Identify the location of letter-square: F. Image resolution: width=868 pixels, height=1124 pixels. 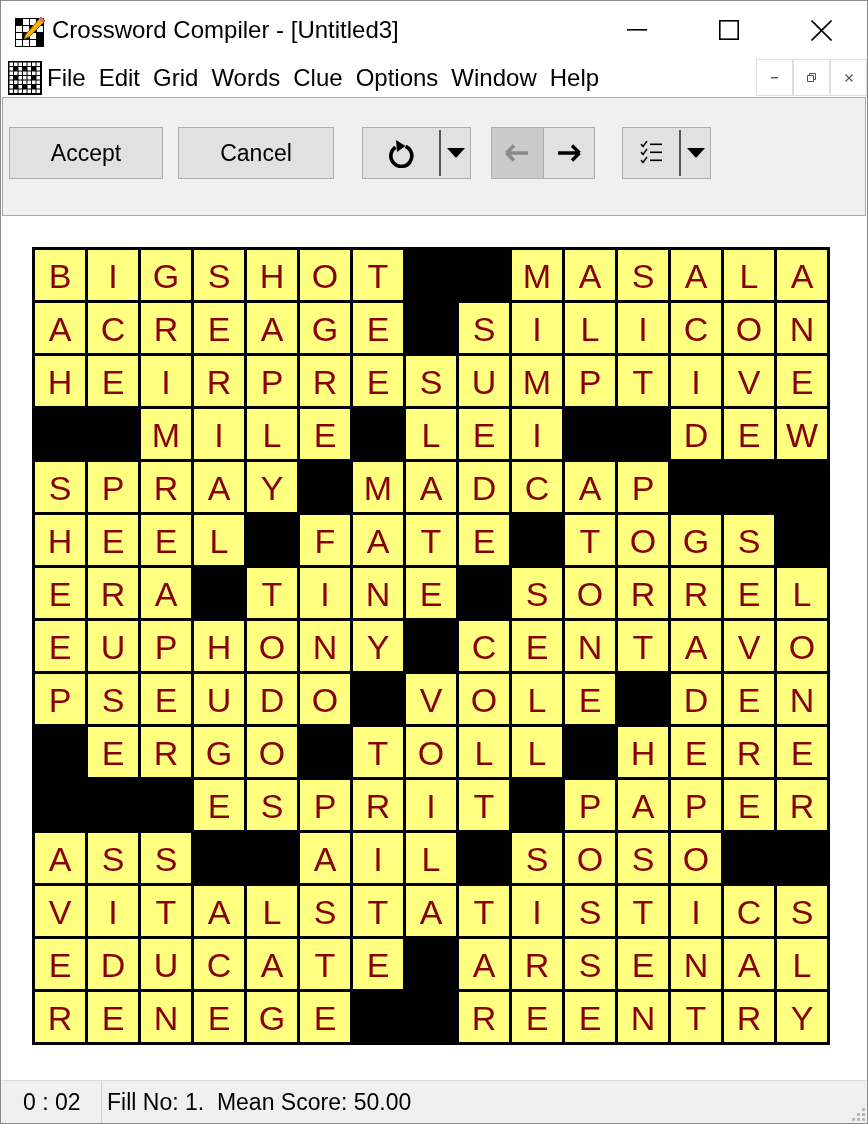
(325, 540).